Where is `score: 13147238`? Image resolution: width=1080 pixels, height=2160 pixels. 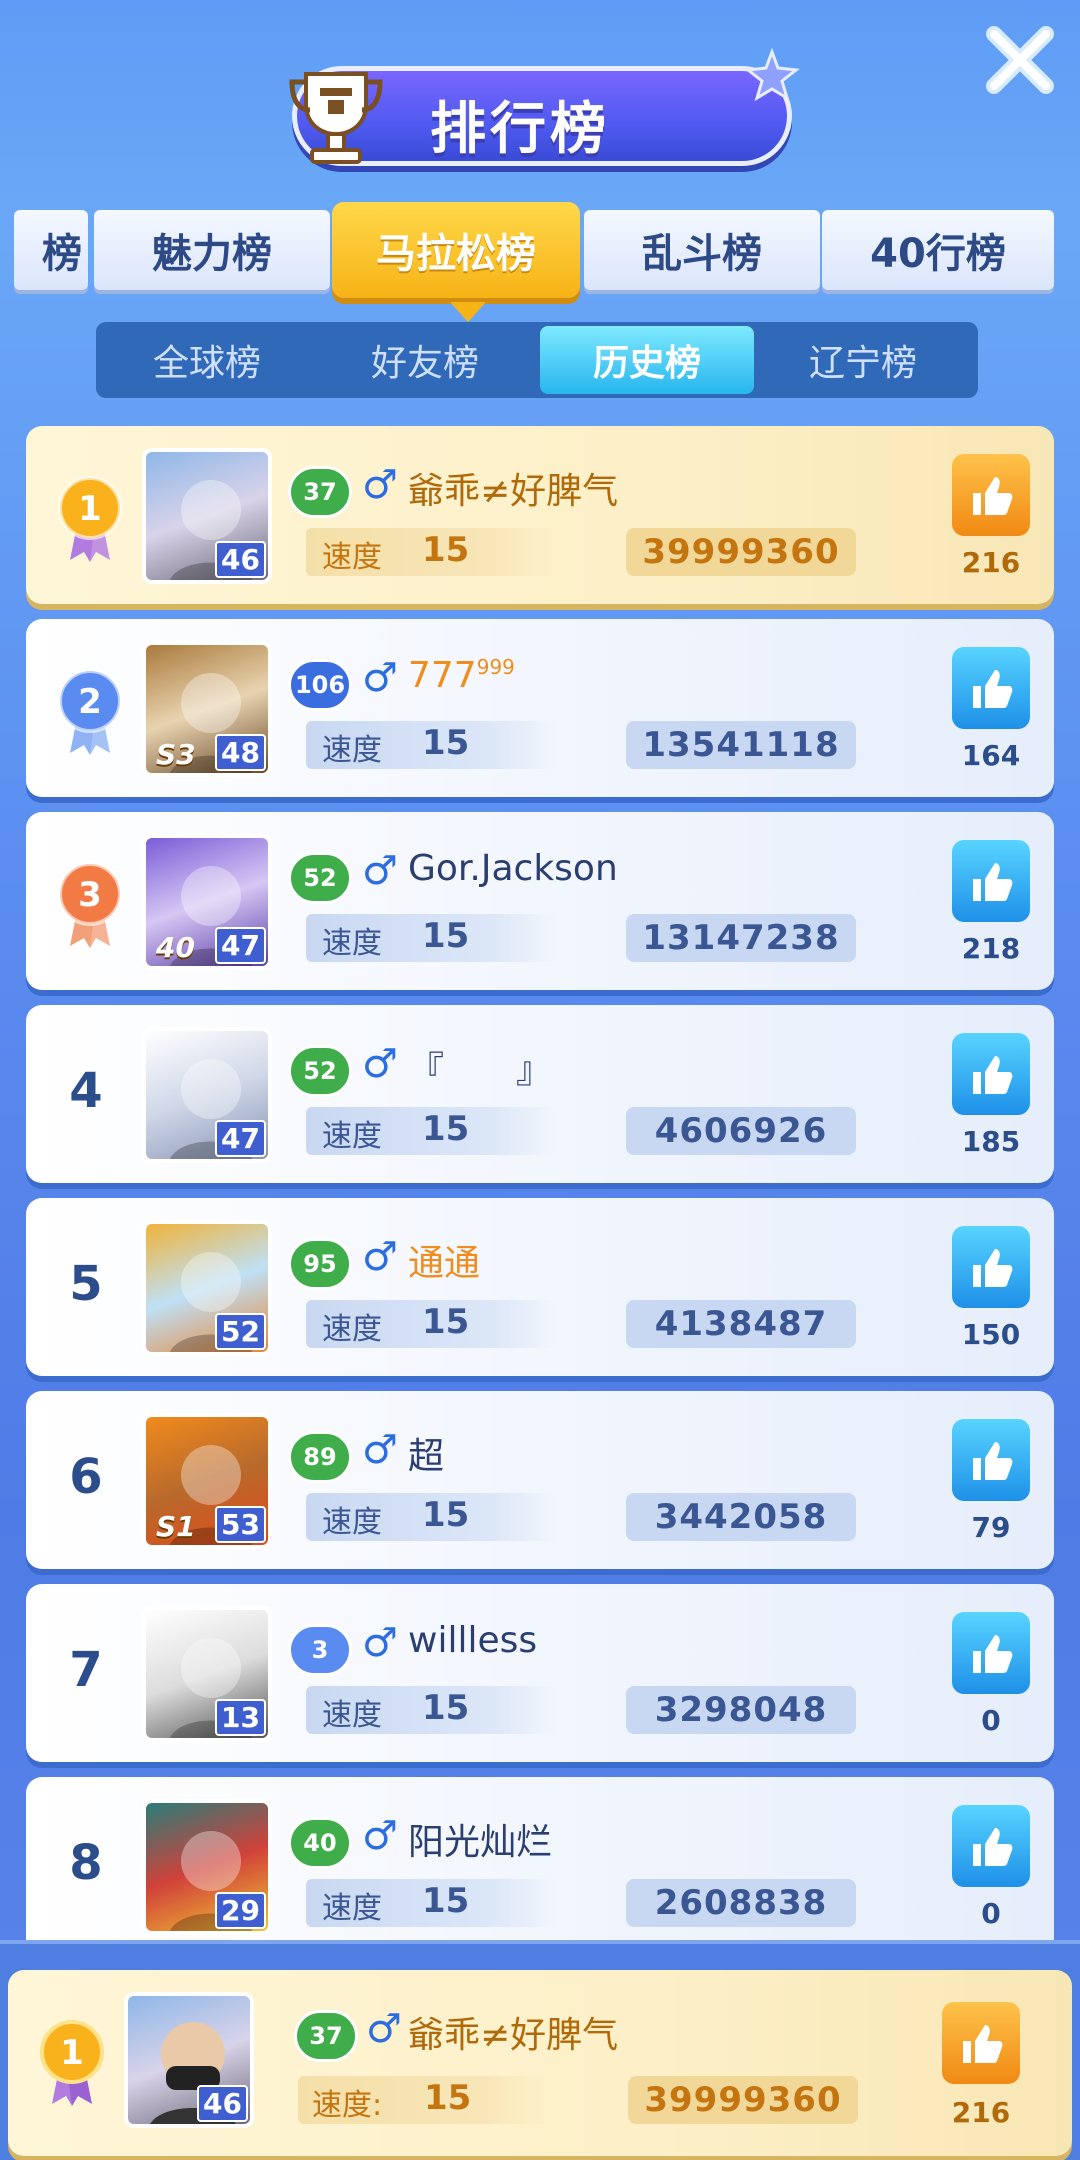
score: 13147238 is located at coordinates (741, 938).